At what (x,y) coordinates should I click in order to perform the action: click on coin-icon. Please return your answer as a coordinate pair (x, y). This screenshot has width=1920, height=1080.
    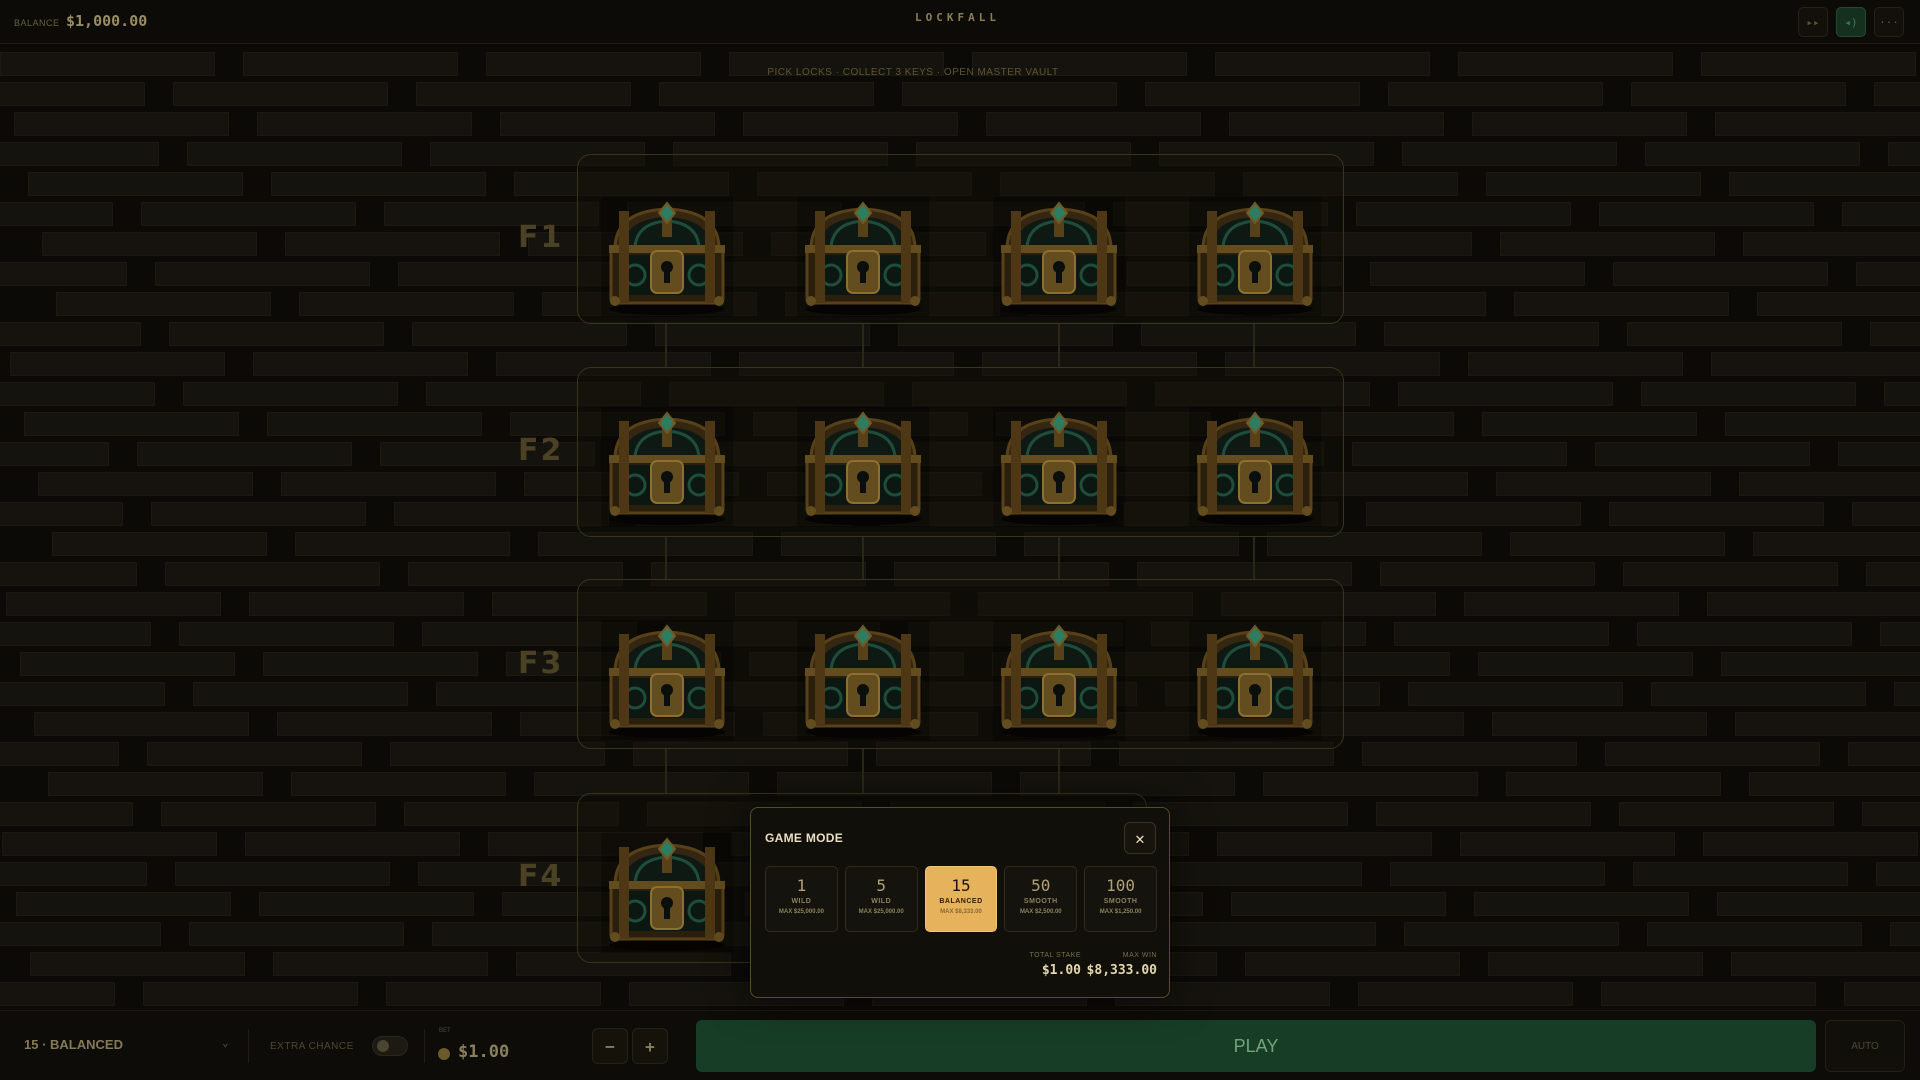
    Looking at the image, I should click on (444, 1054).